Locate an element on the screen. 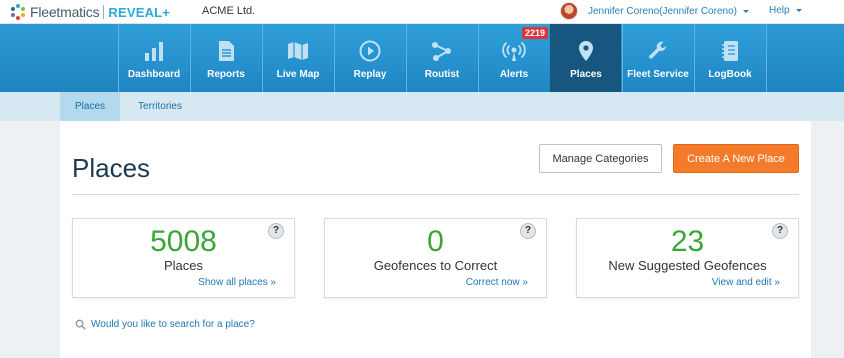  document-icon is located at coordinates (226, 51).